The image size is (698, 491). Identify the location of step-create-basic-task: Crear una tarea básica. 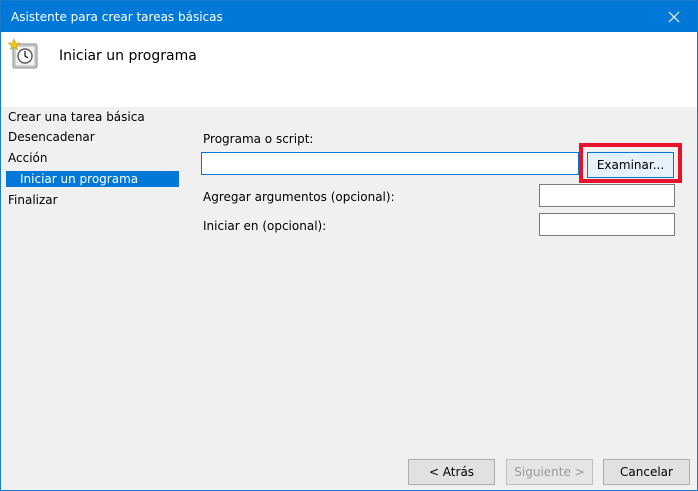
(90, 117).